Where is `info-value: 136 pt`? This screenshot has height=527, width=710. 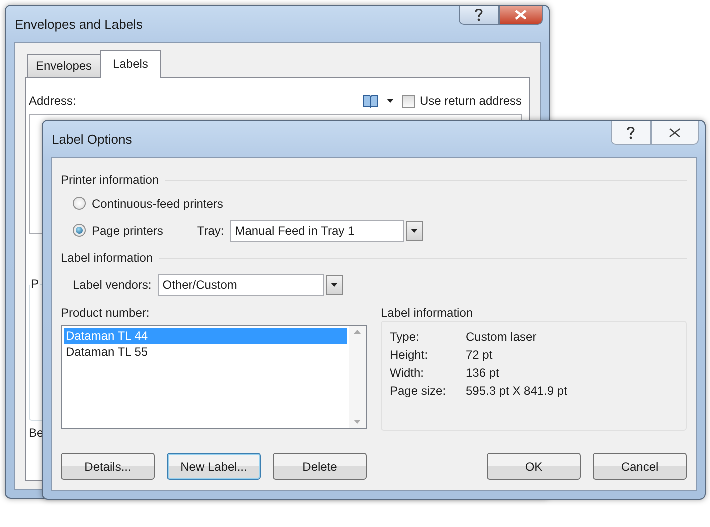
info-value: 136 pt is located at coordinates (483, 373).